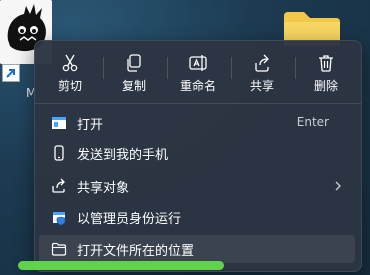 The image size is (370, 275). What do you see at coordinates (59, 123) in the screenshot?
I see `open-window-icon` at bounding box center [59, 123].